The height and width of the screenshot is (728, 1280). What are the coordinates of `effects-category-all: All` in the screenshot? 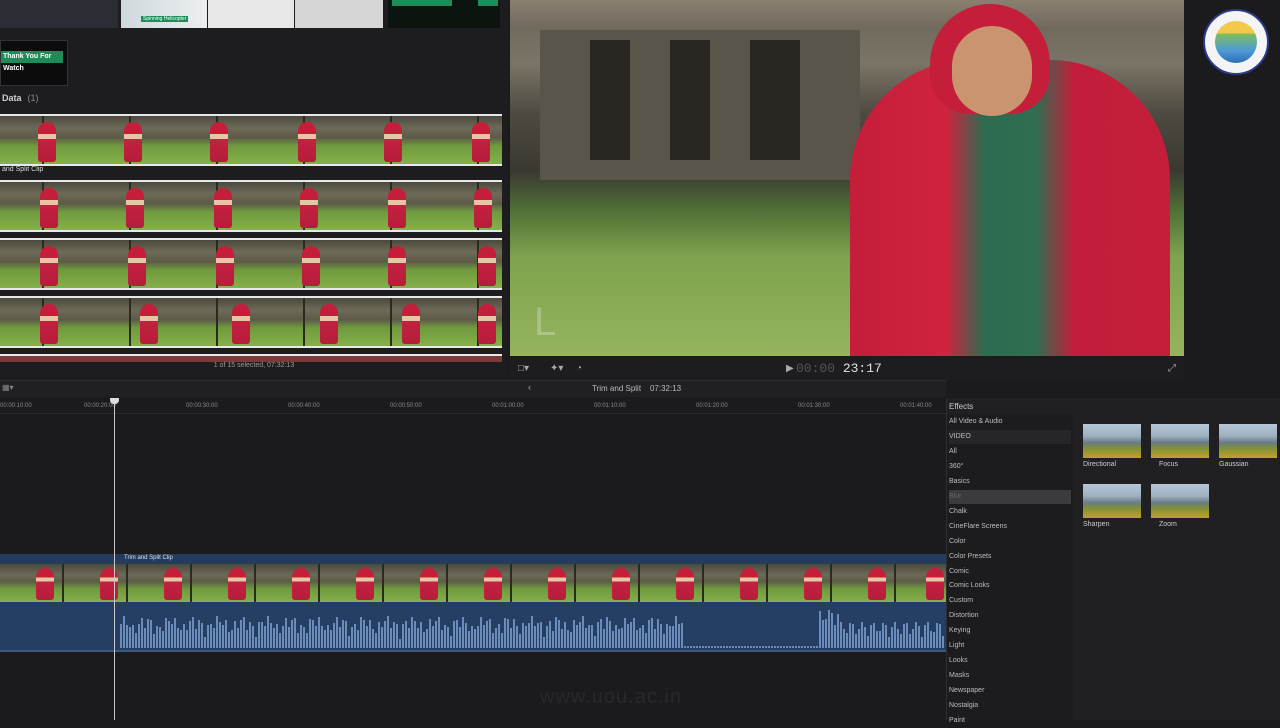 It's located at (1010, 452).